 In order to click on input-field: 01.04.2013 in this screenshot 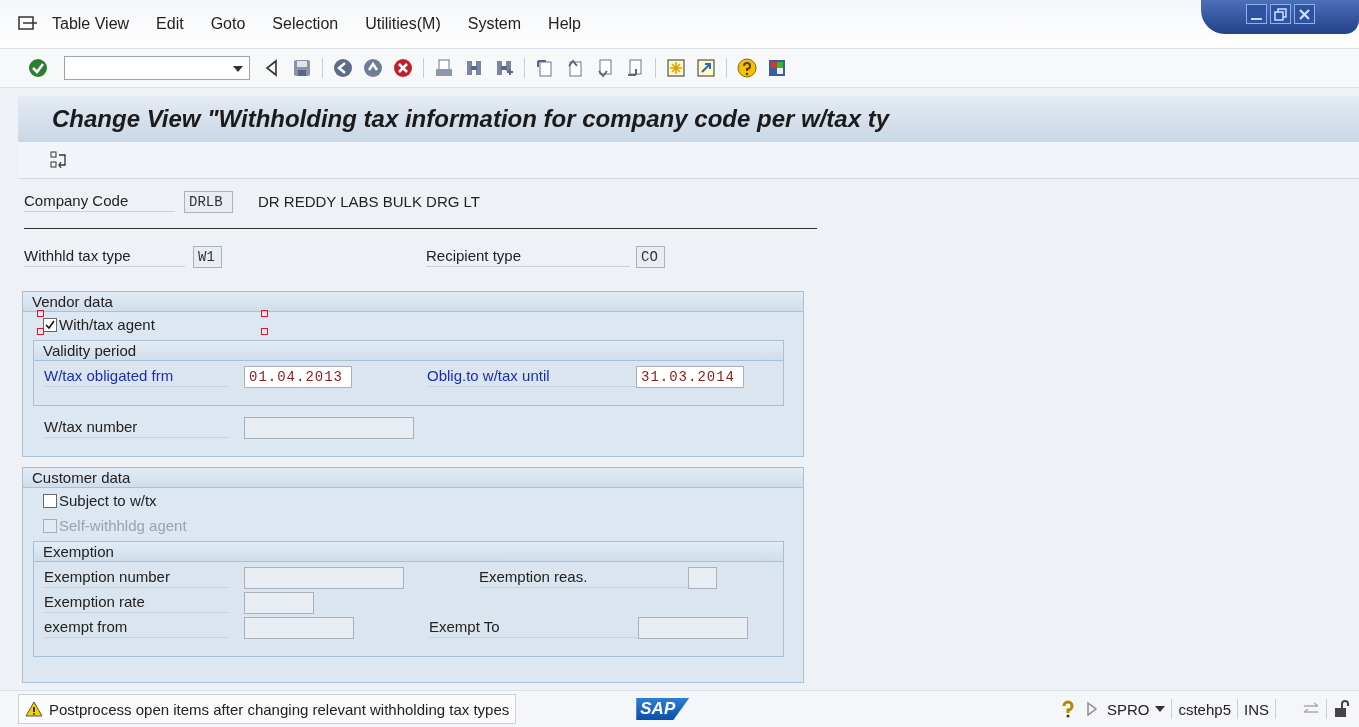, I will do `click(298, 376)`.